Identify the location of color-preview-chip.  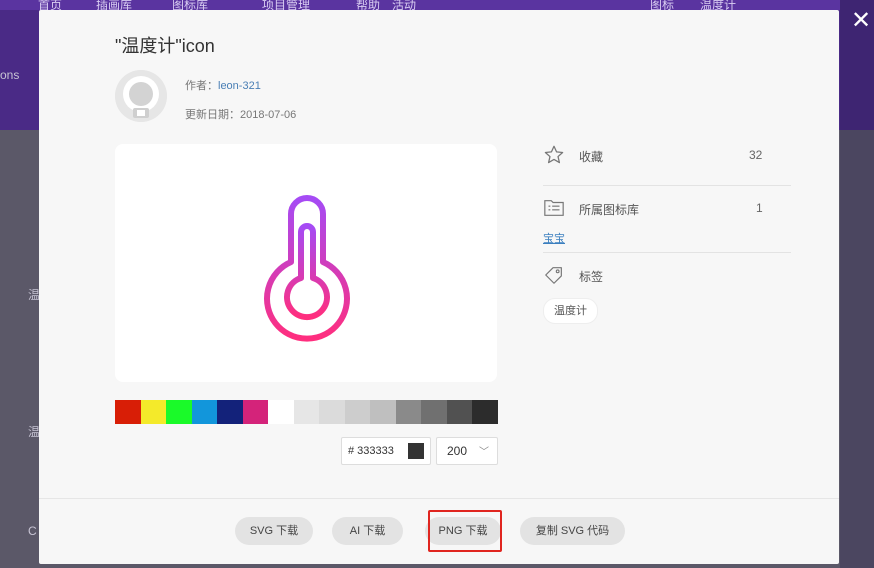
(416, 451).